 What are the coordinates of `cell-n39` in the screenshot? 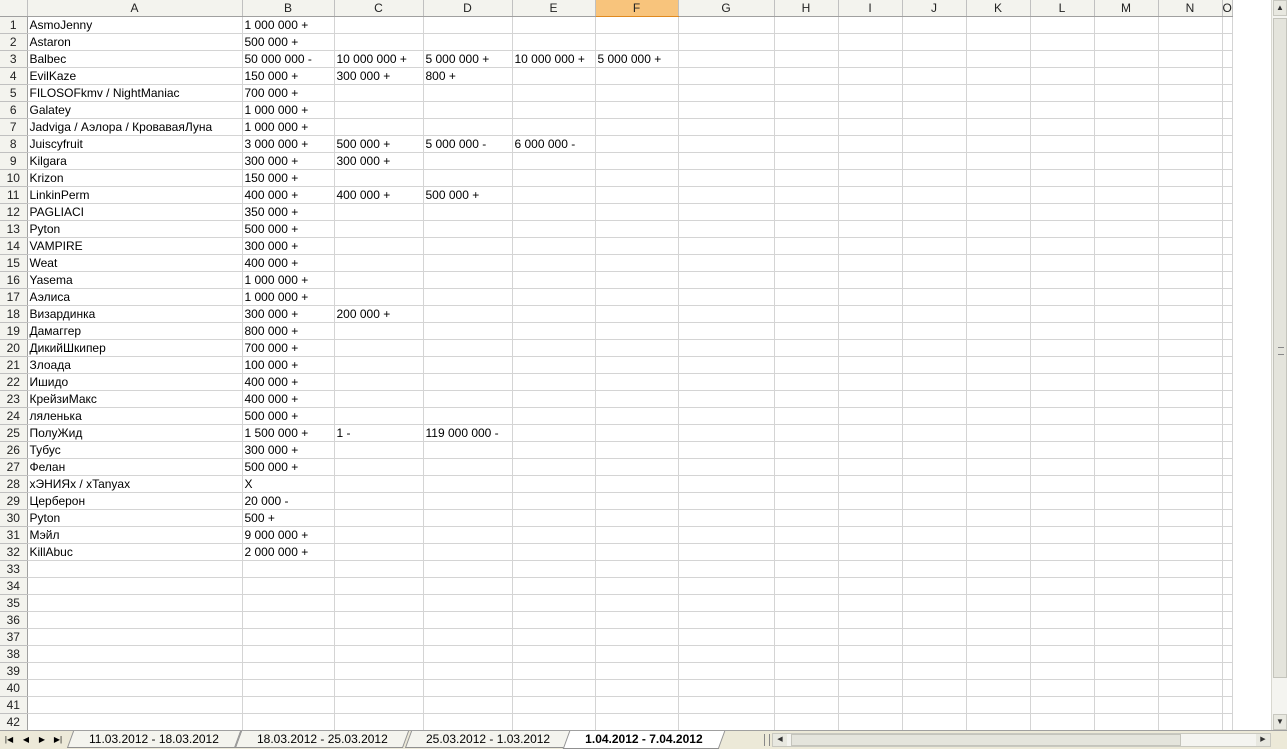 It's located at (1190, 671).